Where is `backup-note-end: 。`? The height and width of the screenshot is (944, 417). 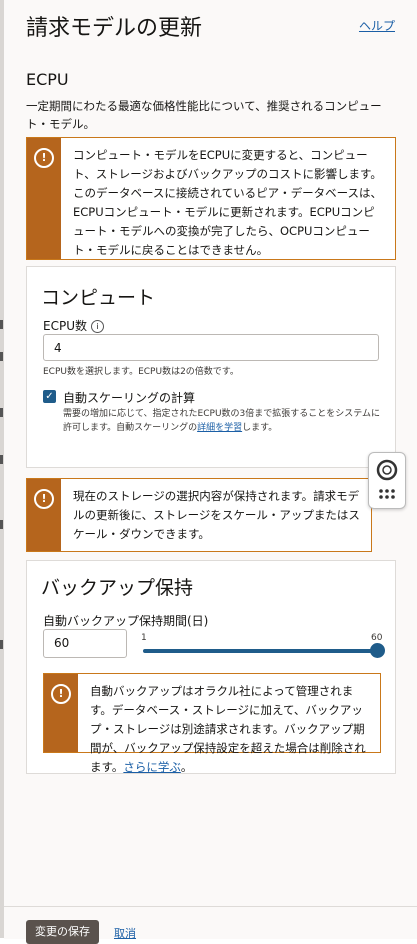
backup-note-end: 。 is located at coordinates (186, 767).